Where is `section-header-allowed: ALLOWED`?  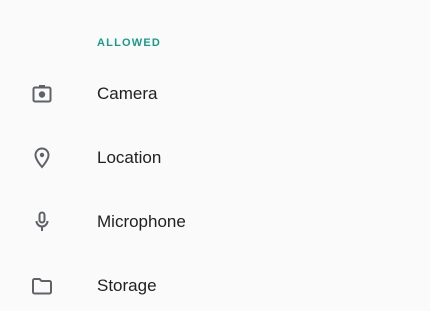 section-header-allowed: ALLOWED is located at coordinates (129, 43).